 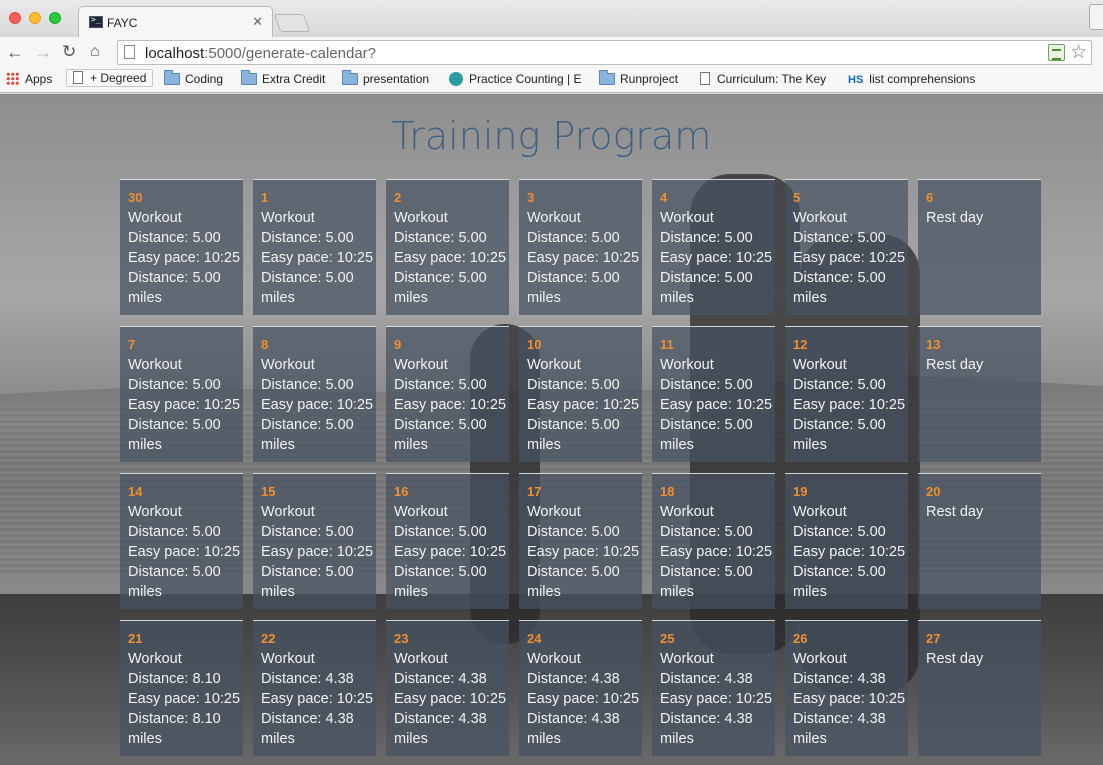 I want to click on folder-icon, so click(x=607, y=77).